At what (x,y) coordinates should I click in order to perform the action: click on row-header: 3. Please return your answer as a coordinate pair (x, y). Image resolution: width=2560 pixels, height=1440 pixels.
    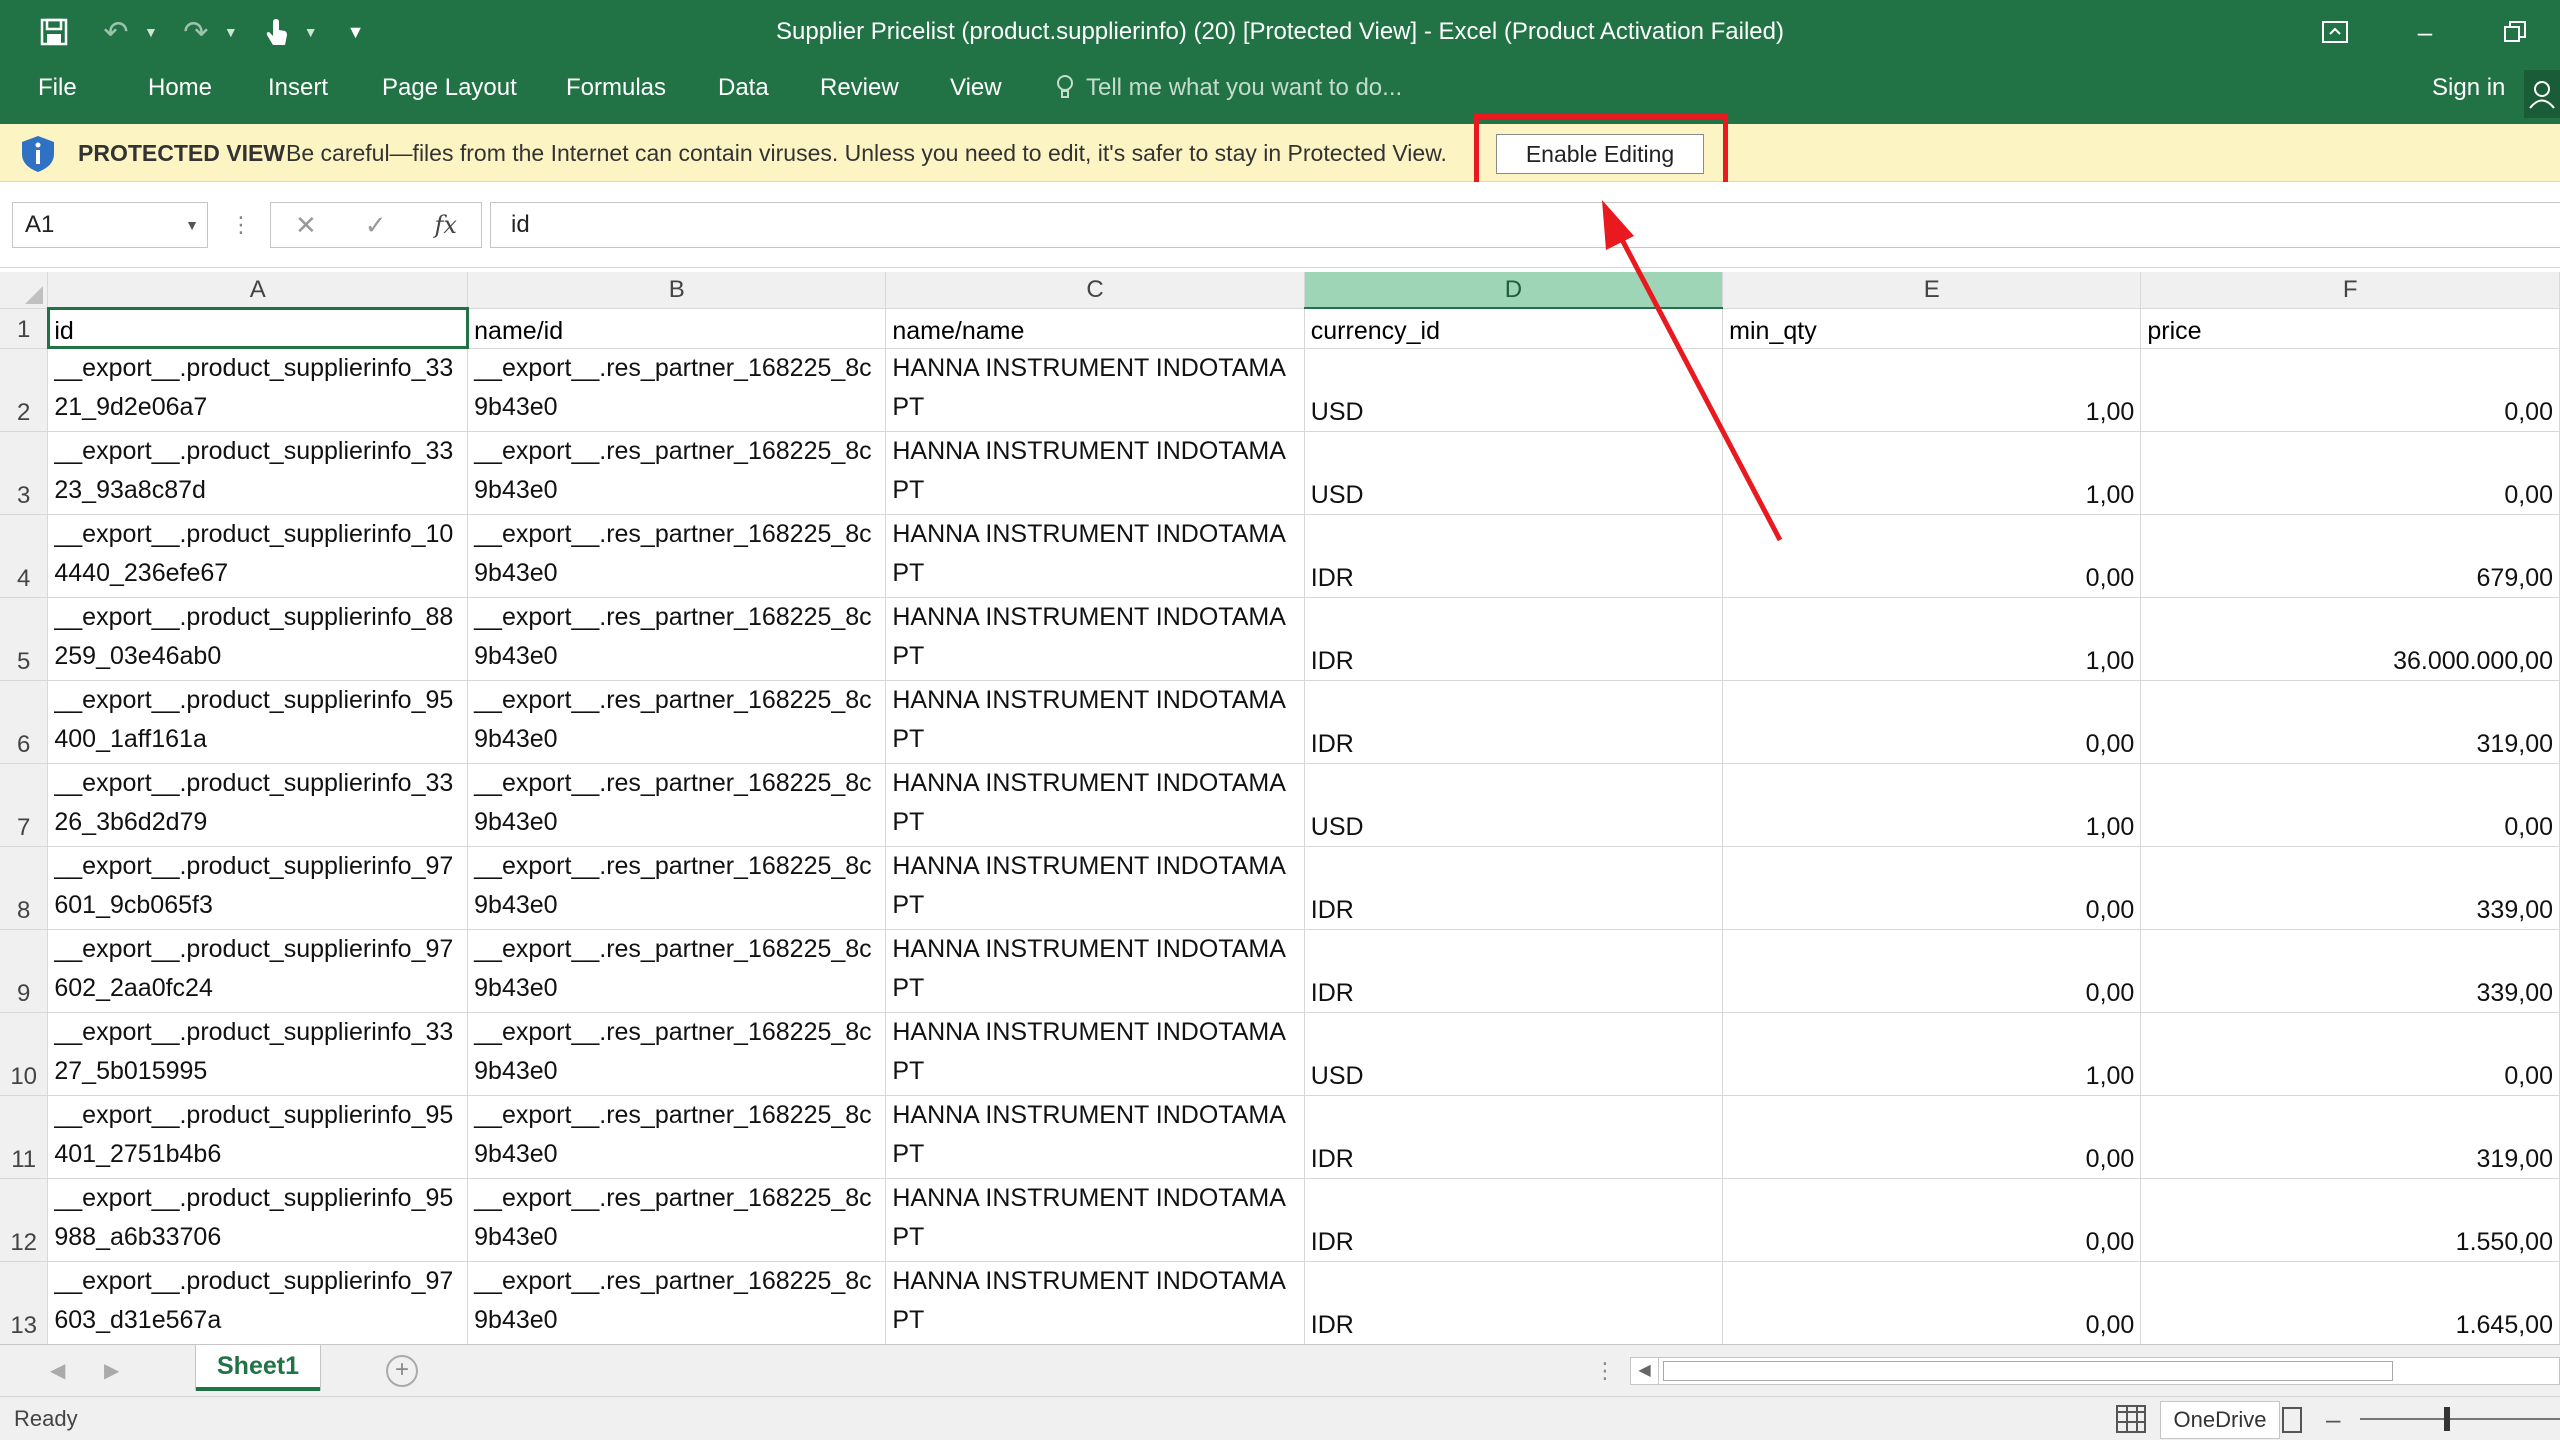
    Looking at the image, I should click on (24, 473).